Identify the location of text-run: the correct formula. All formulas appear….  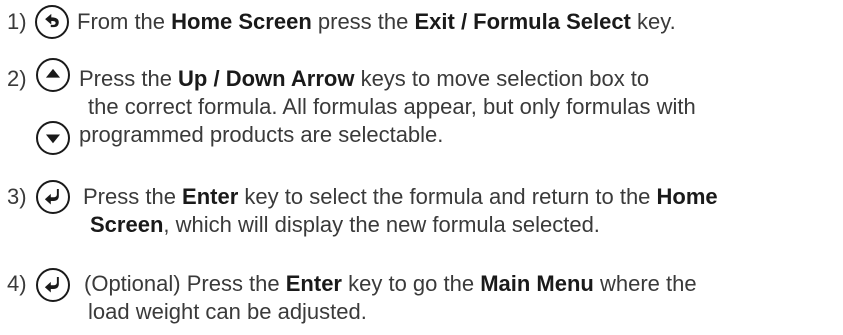
(392, 106).